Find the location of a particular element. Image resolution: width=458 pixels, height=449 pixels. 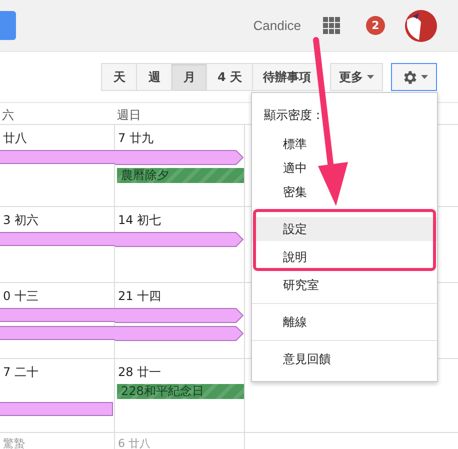

date-label: 21 十四 is located at coordinates (140, 296).